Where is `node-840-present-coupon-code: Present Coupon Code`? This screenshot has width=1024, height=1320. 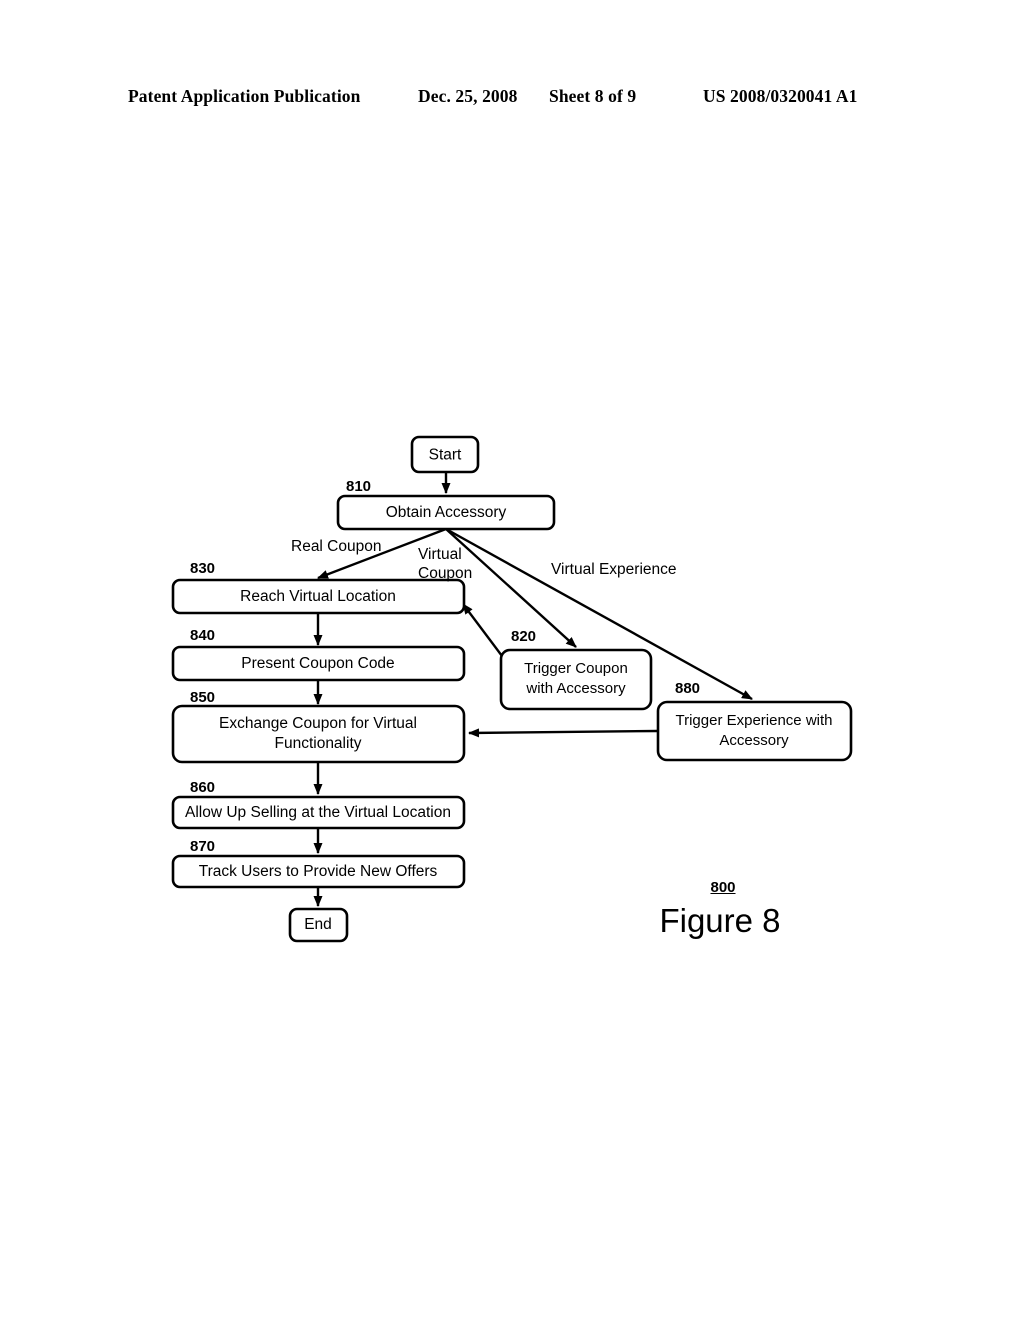
node-840-present-coupon-code: Present Coupon Code is located at coordinates (318, 663).